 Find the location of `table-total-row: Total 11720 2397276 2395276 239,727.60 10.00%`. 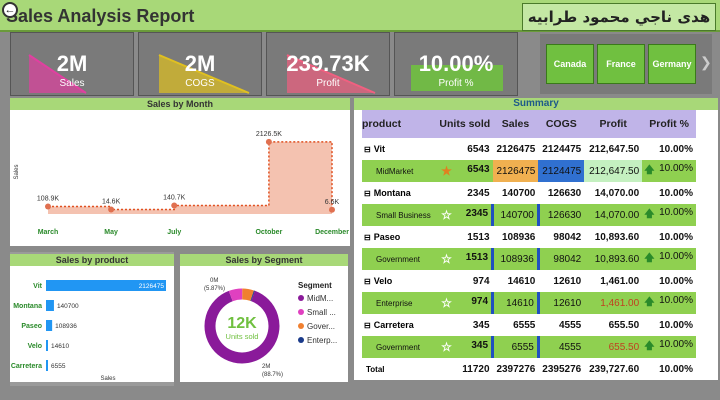

table-total-row: Total 11720 2397276 2395276 239,727.60 10.00% is located at coordinates (529, 369).